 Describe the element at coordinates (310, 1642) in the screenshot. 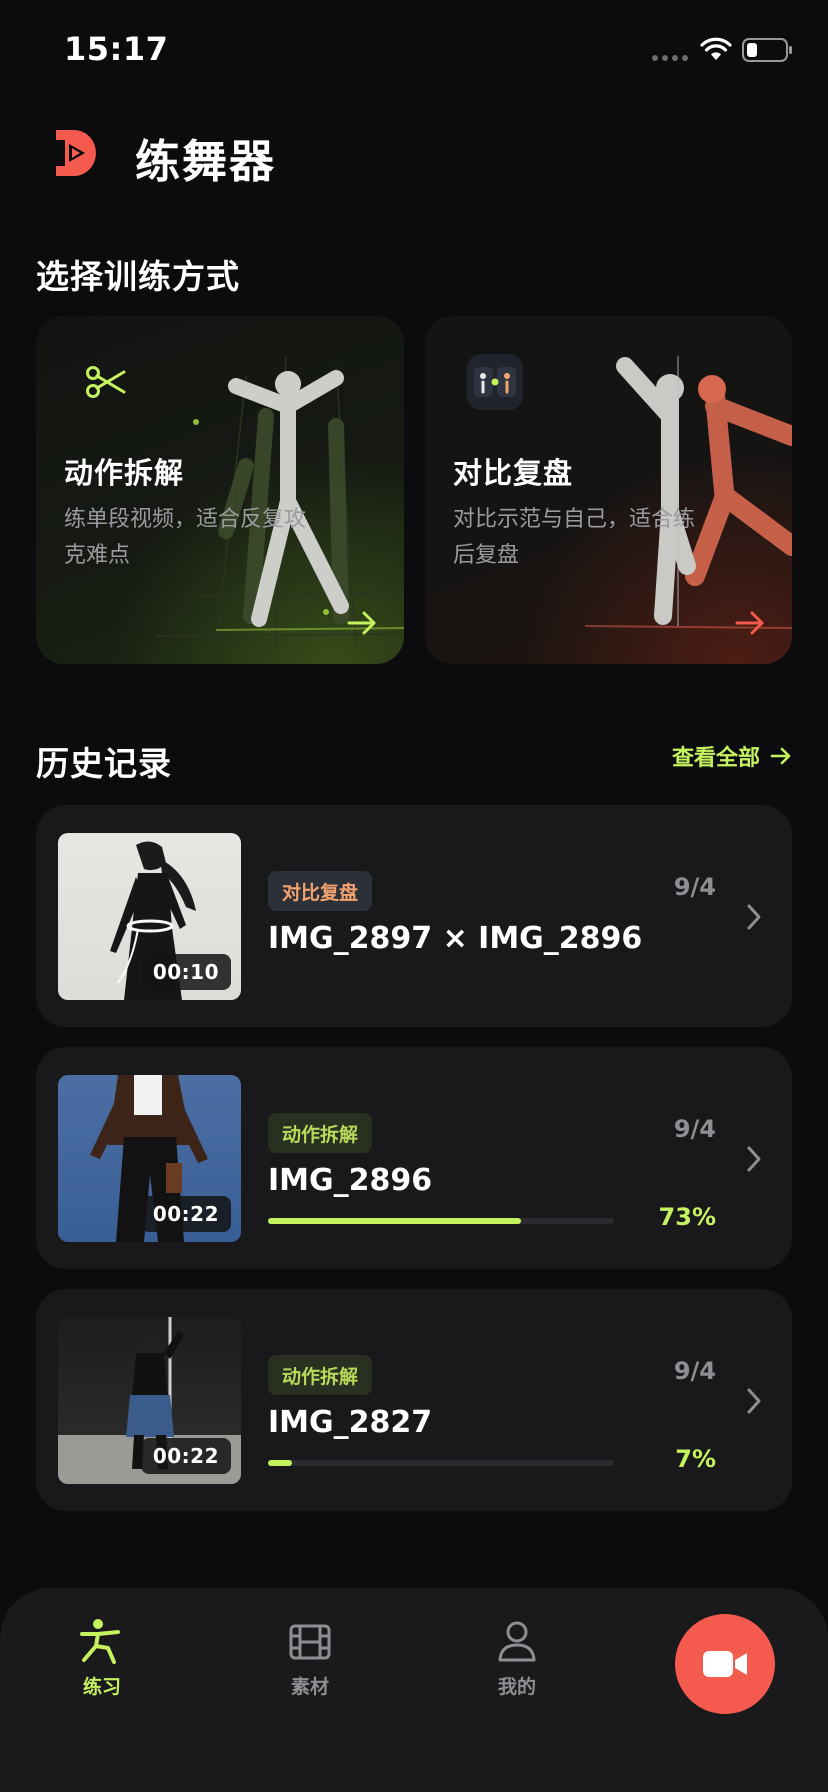

I see `film-icon` at that location.